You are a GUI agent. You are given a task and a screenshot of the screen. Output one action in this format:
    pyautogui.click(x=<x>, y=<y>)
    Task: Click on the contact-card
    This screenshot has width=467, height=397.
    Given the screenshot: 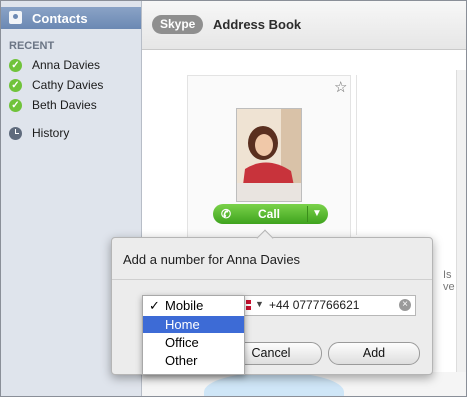 What is the action you would take?
    pyautogui.click(x=411, y=155)
    